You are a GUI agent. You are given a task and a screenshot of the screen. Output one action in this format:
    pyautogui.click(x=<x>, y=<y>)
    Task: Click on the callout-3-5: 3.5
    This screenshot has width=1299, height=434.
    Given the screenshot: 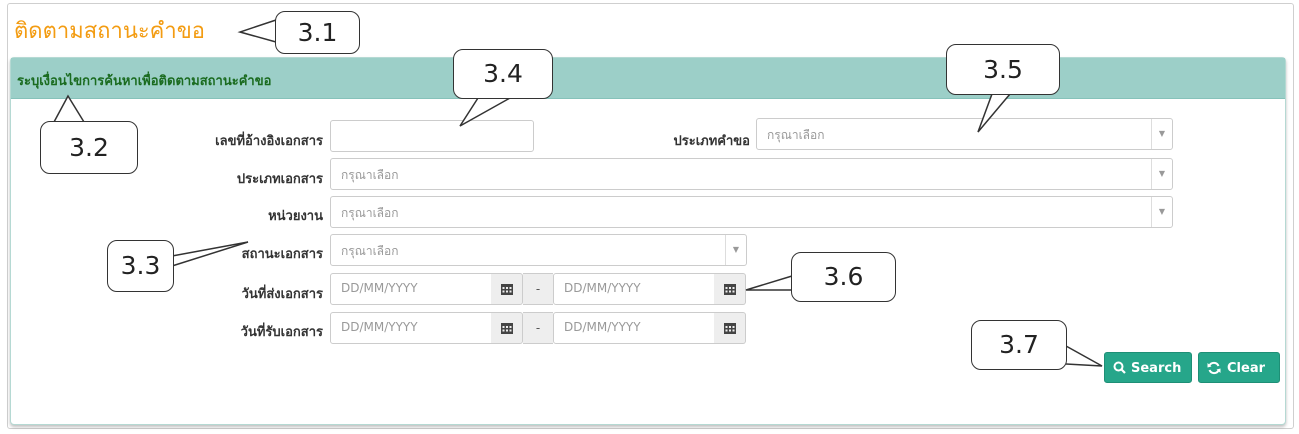 What is the action you would take?
    pyautogui.click(x=1003, y=69)
    